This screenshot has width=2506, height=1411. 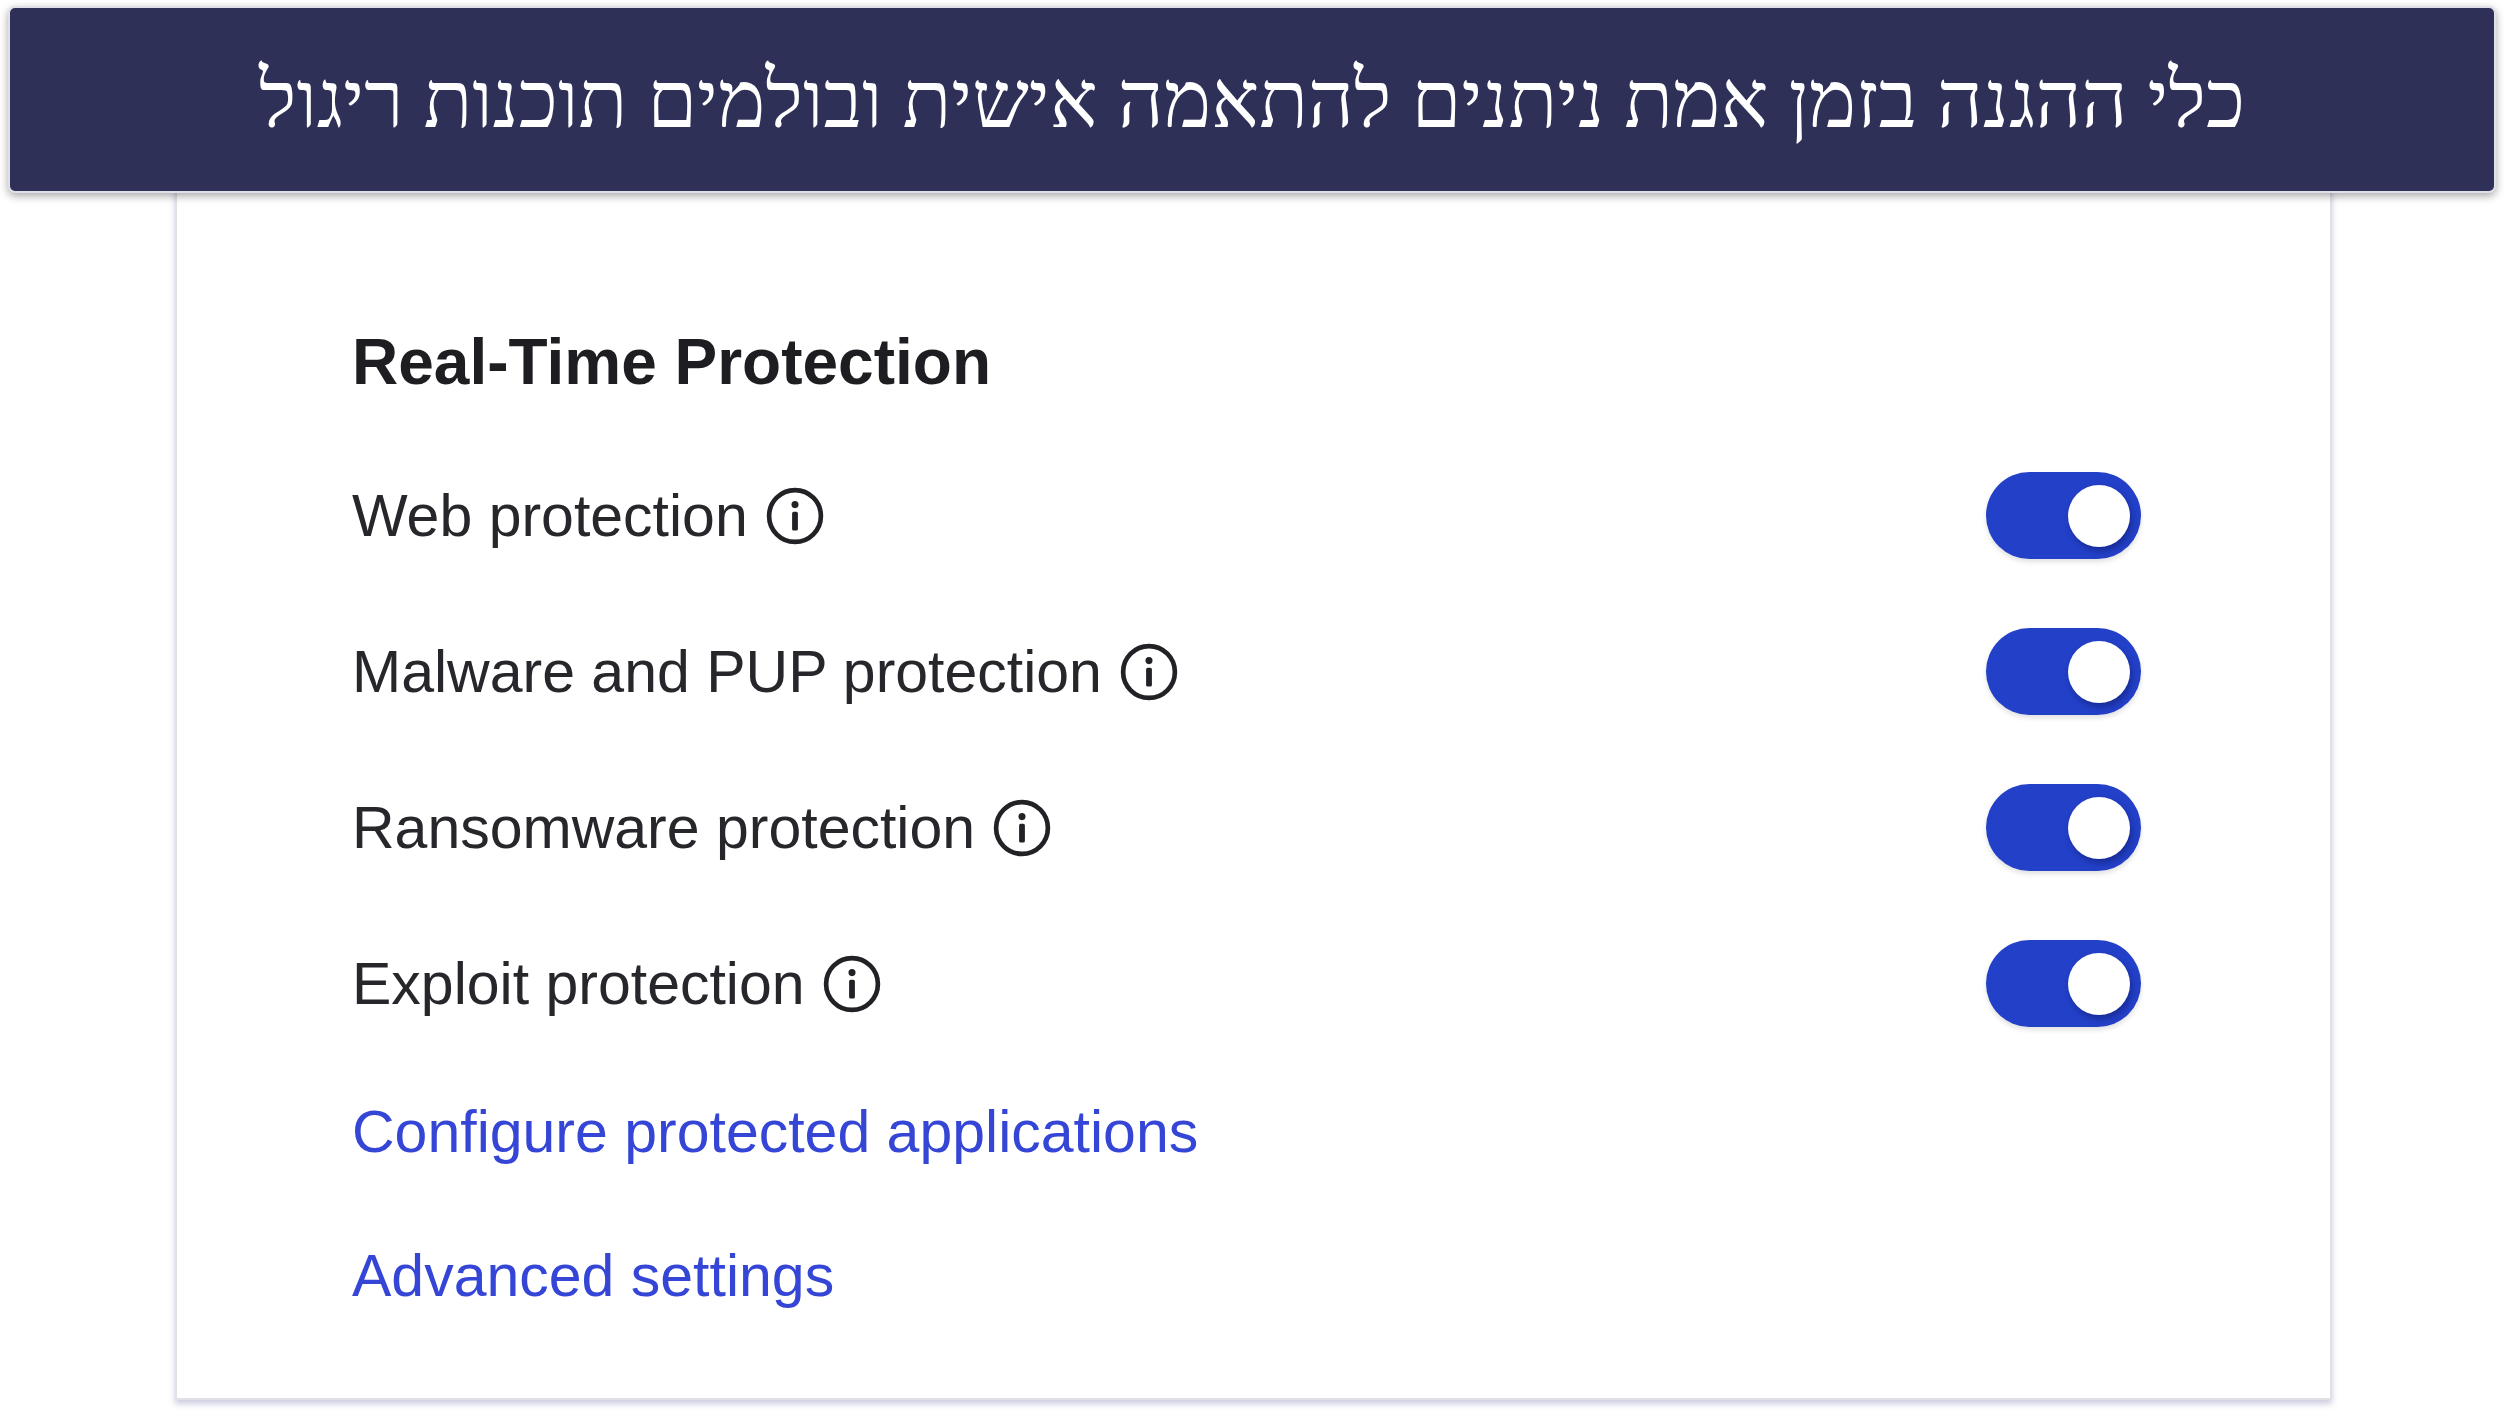 I want to click on setting-label: Exploit protection, so click(x=578, y=984).